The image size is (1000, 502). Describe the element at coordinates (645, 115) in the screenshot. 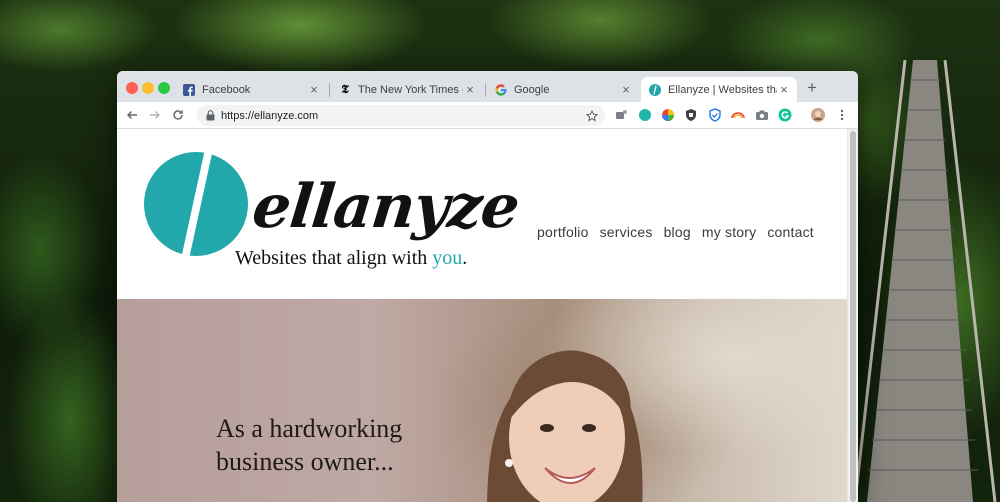

I see `extension-teal-icon` at that location.